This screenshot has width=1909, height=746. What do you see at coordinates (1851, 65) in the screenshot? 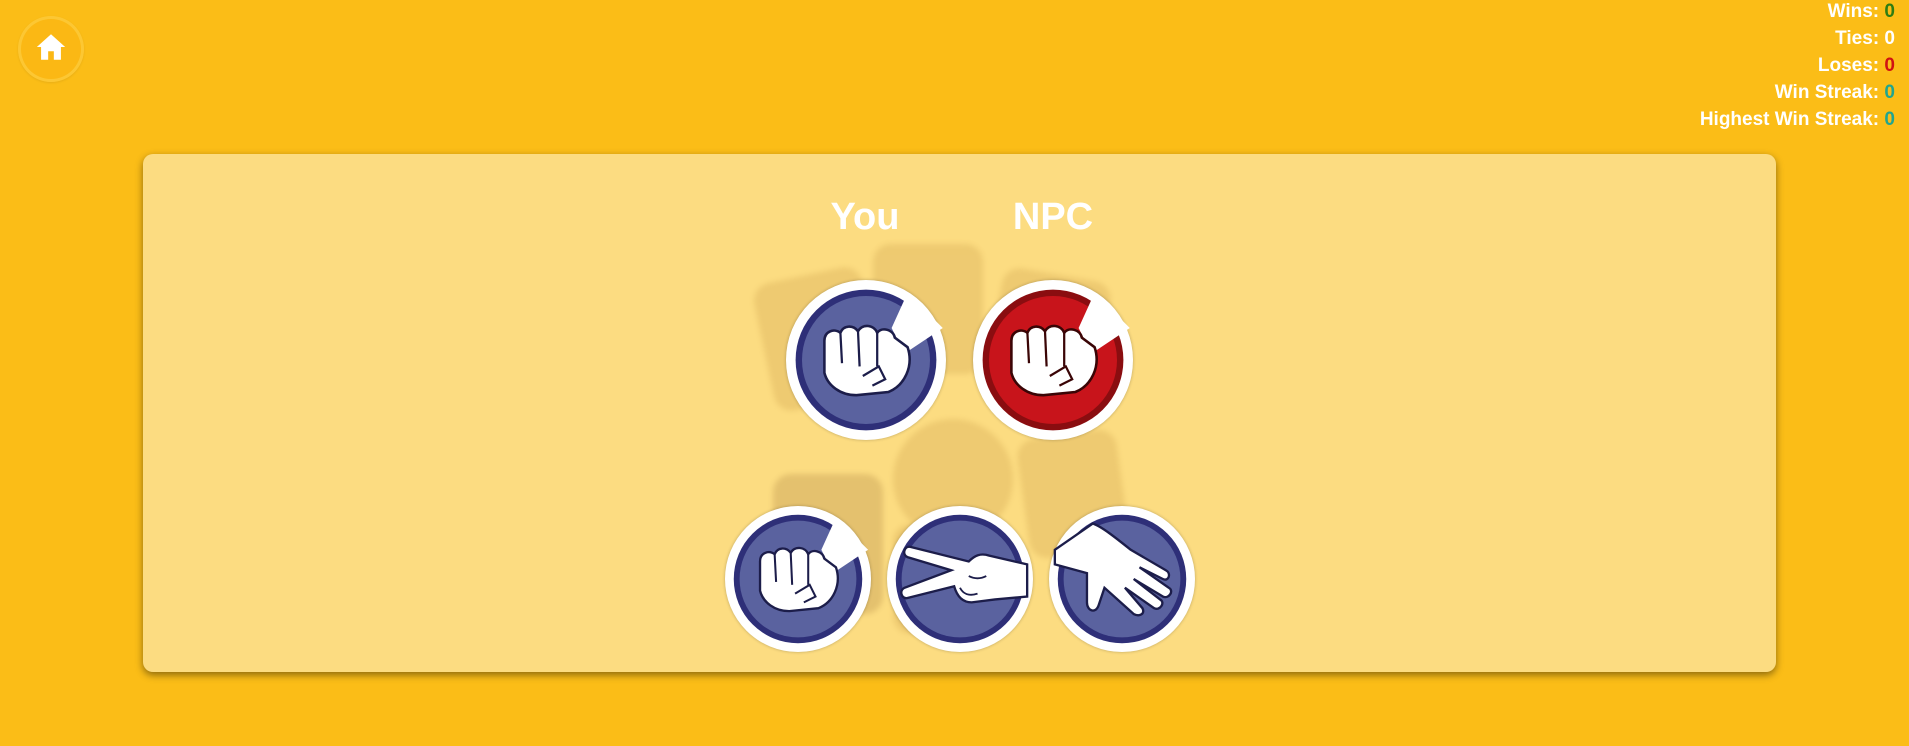
I see `loses-label: Loses:` at bounding box center [1851, 65].